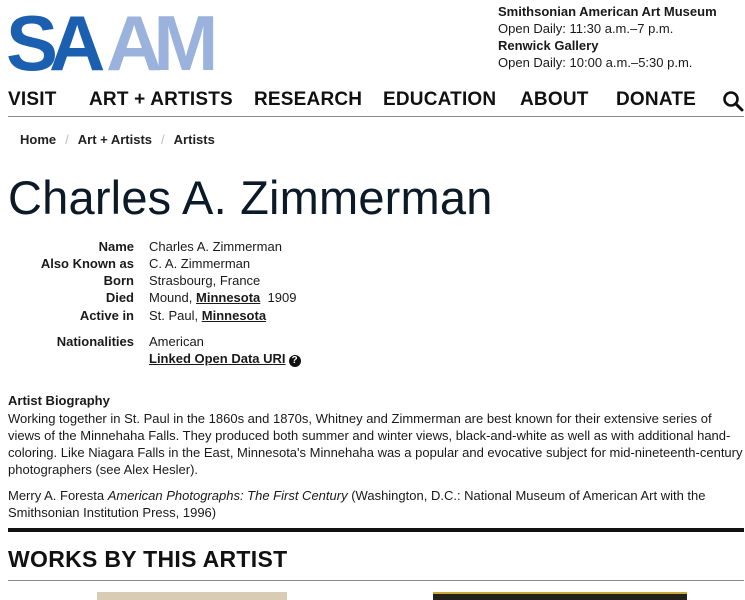  Describe the element at coordinates (607, 45) in the screenshot. I see `gallery-name: Renwick Gallery` at that location.